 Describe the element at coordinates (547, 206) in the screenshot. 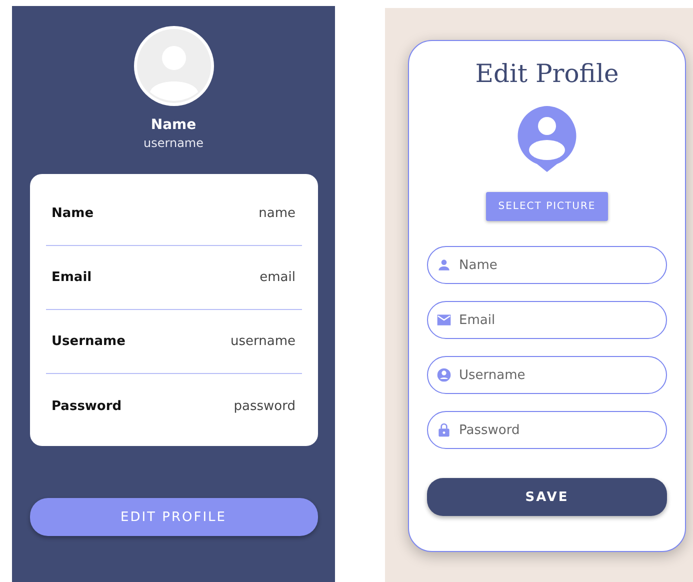

I see `select-picture-button: SELECT PICTURE` at that location.